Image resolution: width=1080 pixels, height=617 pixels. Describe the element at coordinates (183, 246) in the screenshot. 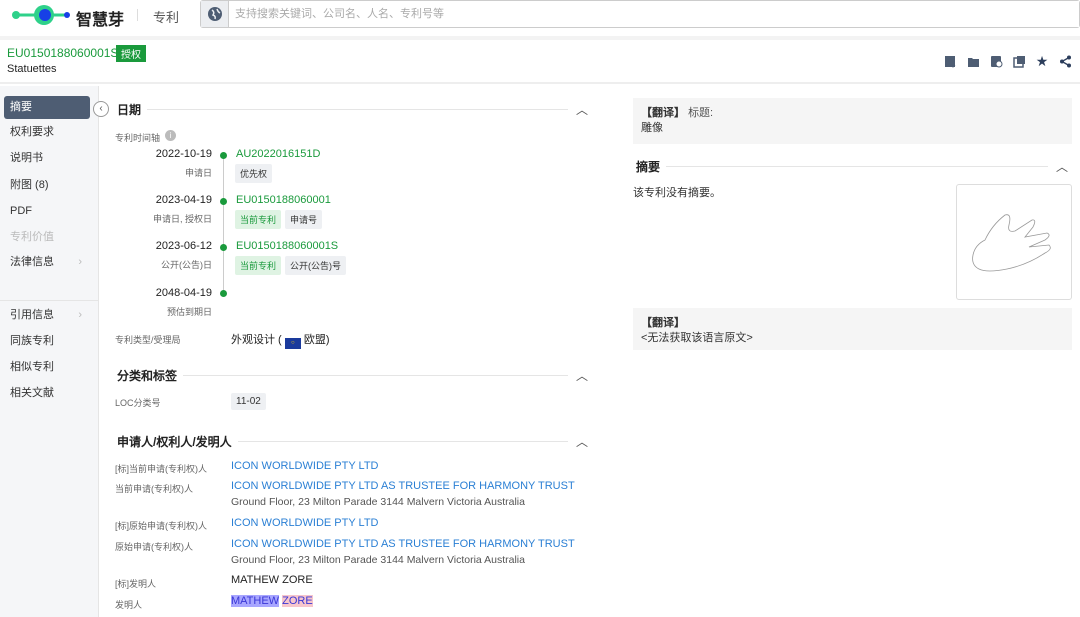

I see `timeline-date: 2023-06-12` at that location.